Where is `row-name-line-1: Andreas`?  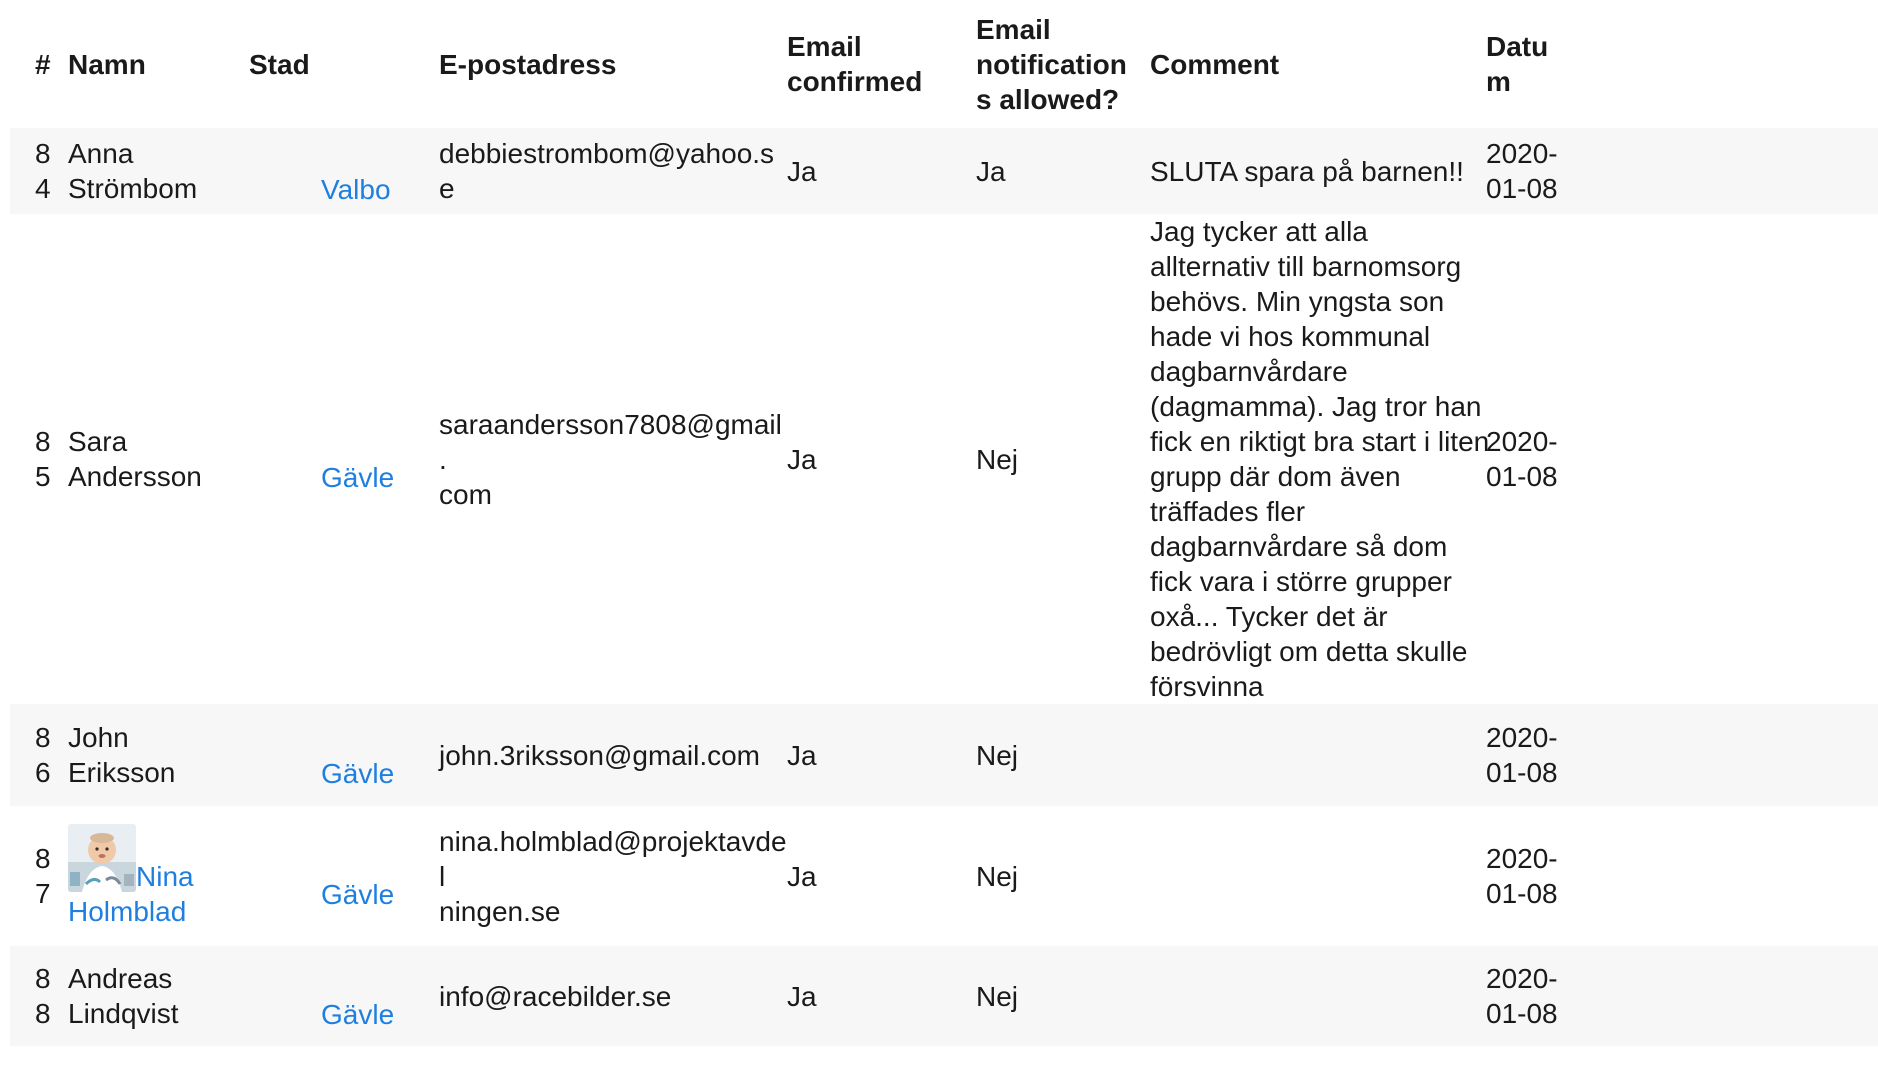
row-name-line-1: Andreas is located at coordinates (120, 978).